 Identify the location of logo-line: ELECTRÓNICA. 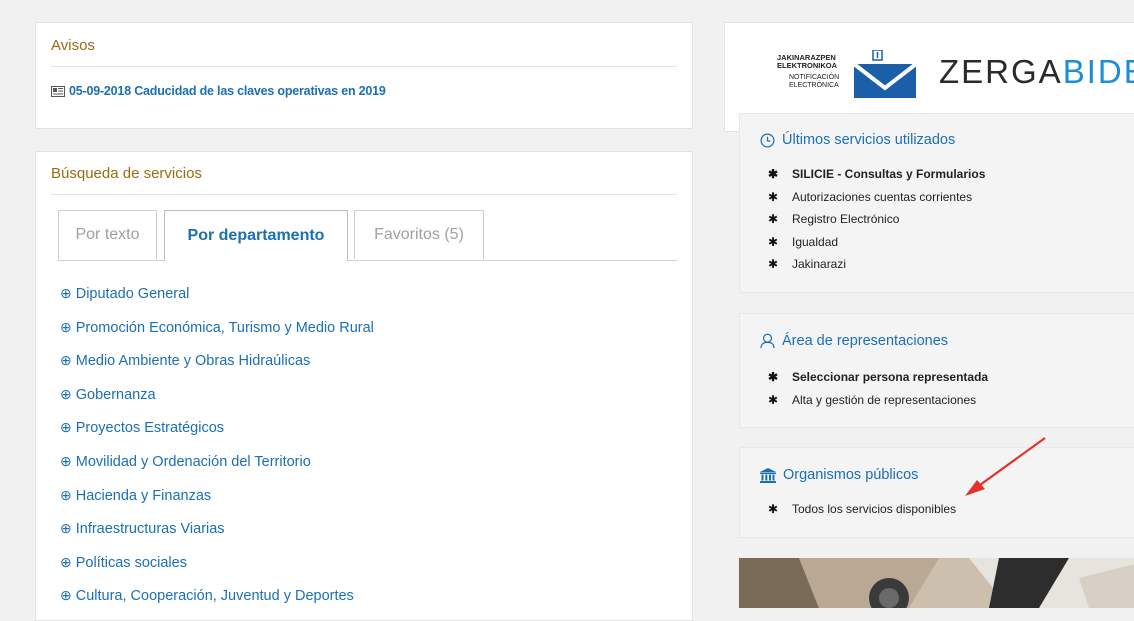
(814, 85).